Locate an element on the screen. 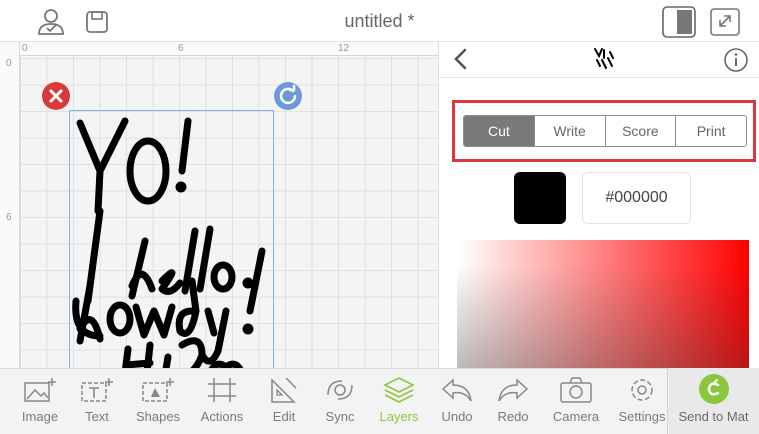 This screenshot has height=434, width=759. ruler-left: 0 6 is located at coordinates (10, 205).